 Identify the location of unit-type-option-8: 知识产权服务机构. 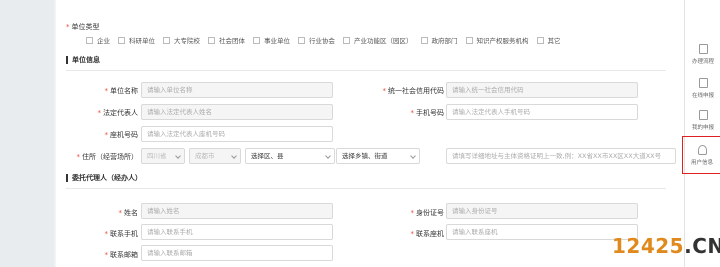
(497, 40).